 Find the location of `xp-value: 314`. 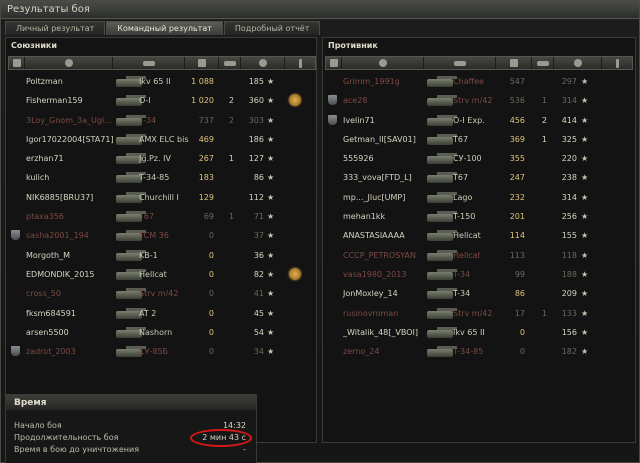

xp-value: 314 is located at coordinates (569, 197).